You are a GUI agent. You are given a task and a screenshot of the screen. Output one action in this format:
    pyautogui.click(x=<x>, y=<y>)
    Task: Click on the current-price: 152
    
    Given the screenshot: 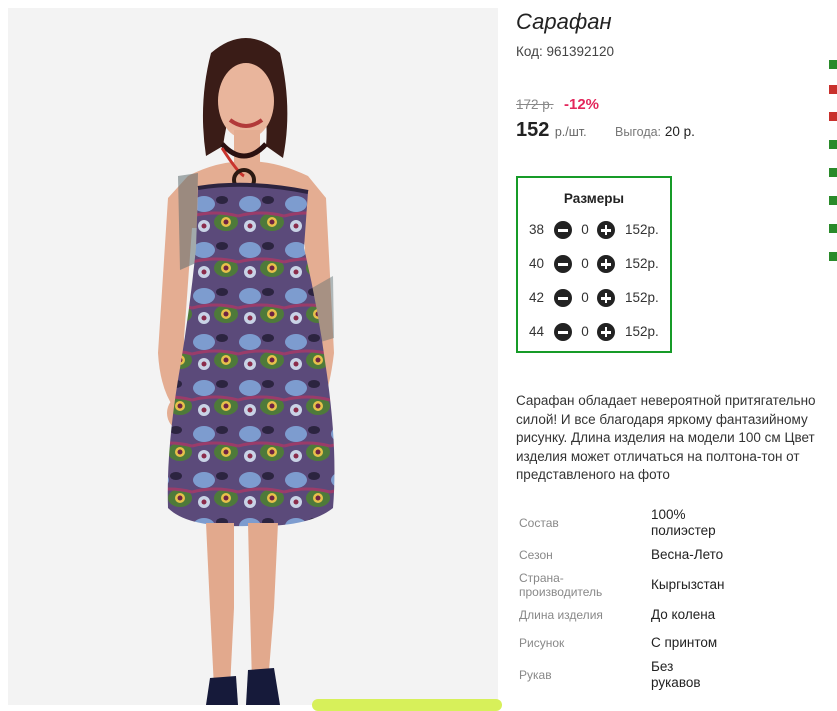 What is the action you would take?
    pyautogui.click(x=533, y=130)
    